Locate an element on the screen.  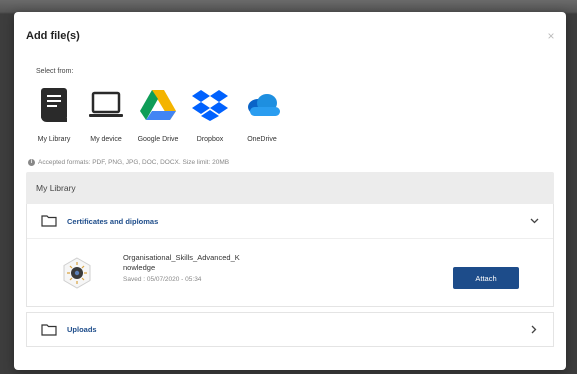
source-label: Google Drive is located at coordinates (158, 139).